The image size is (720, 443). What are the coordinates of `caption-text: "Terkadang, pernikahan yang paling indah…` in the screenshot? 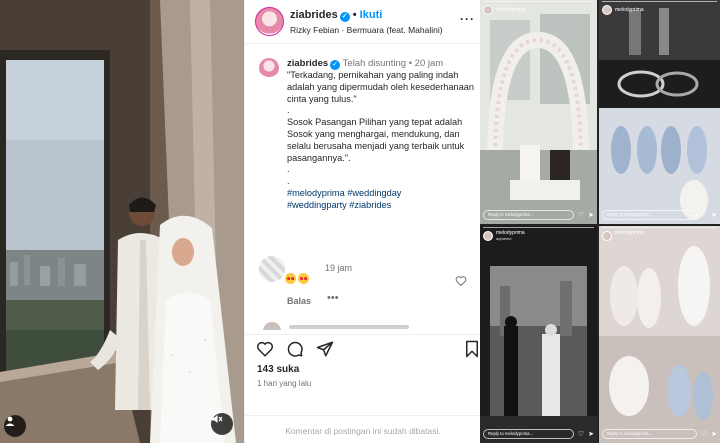 It's located at (380, 128).